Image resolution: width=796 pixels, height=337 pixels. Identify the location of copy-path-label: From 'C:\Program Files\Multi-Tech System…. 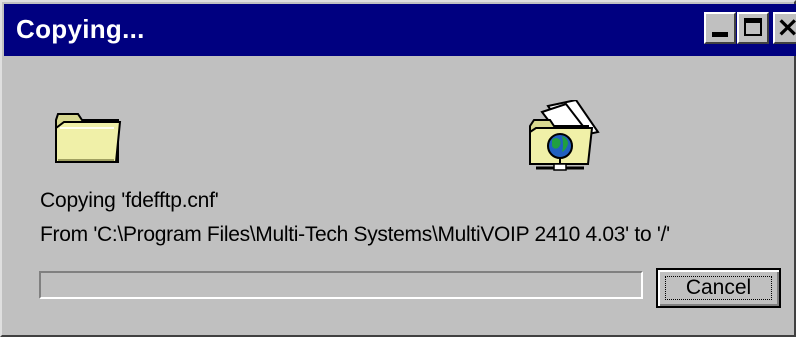
(355, 234).